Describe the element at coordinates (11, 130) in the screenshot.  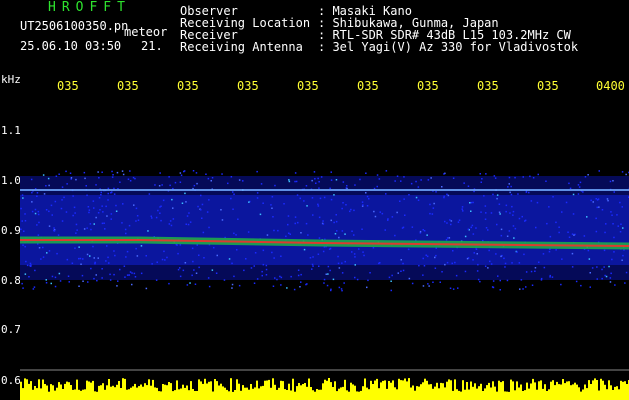
I see `freq-tick: 1.1` at that location.